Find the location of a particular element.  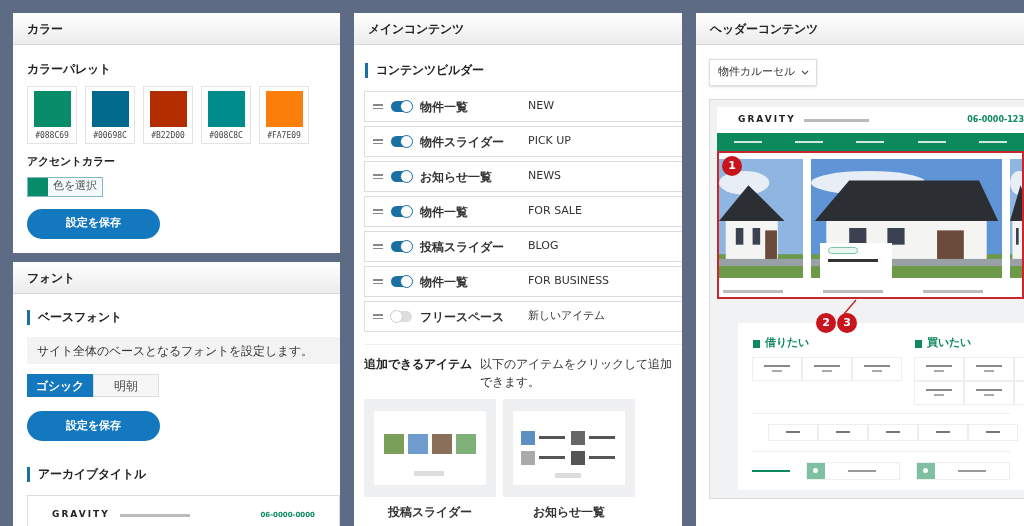

swatch-code: #088C69 is located at coordinates (52, 136).